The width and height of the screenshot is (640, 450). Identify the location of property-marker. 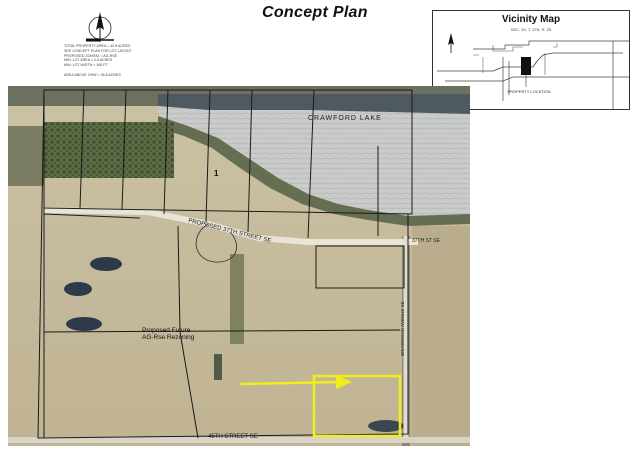
(526, 66).